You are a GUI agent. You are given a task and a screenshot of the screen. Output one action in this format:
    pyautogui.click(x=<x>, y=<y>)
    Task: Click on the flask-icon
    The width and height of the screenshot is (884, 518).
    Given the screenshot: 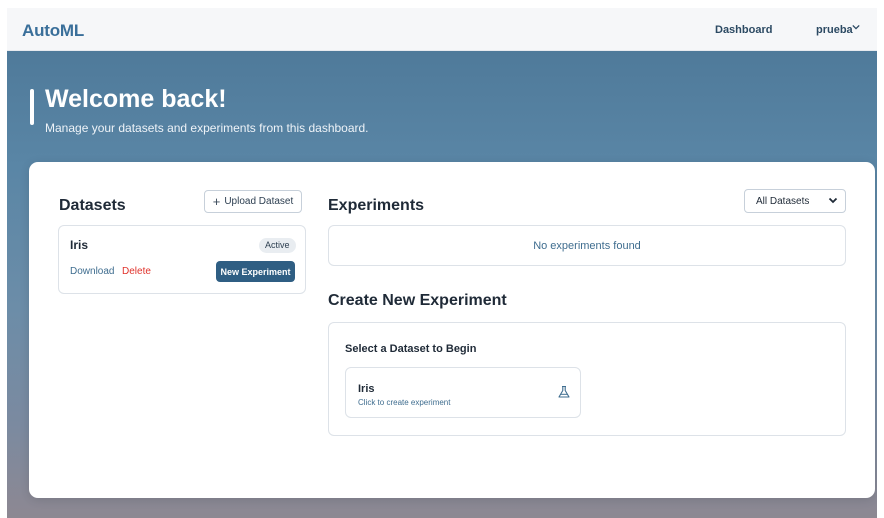 What is the action you would take?
    pyautogui.click(x=564, y=391)
    